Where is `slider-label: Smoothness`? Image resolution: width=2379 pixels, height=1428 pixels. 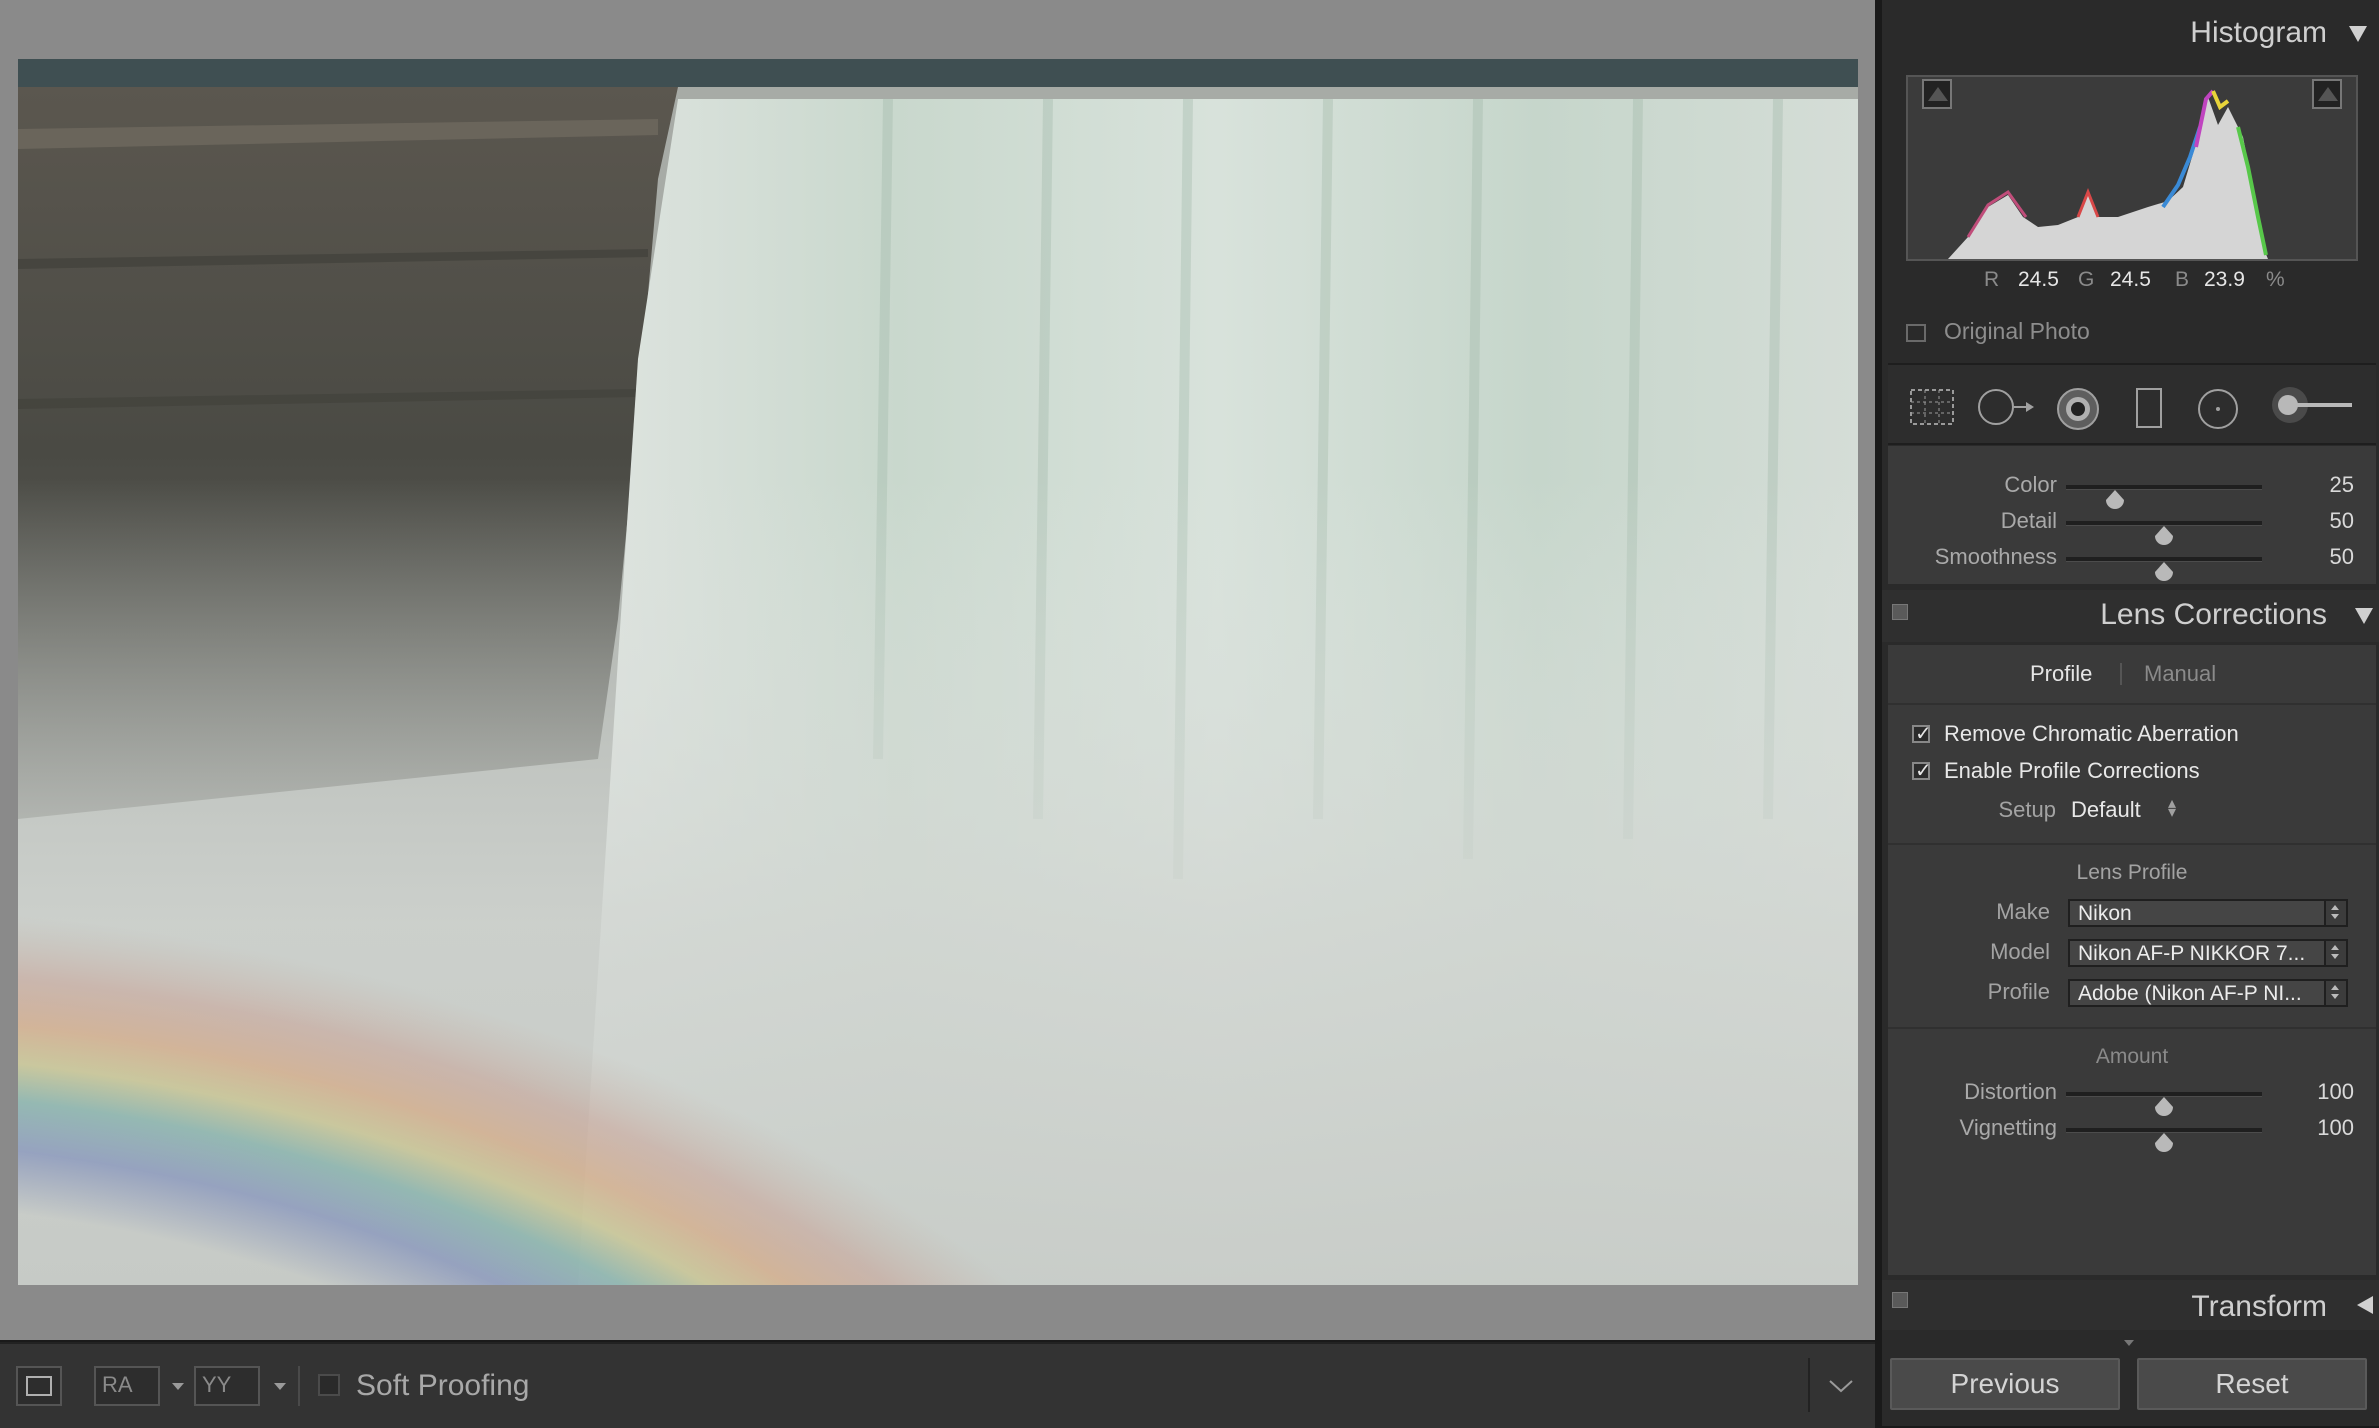
slider-label: Smoothness is located at coordinates (1995, 556).